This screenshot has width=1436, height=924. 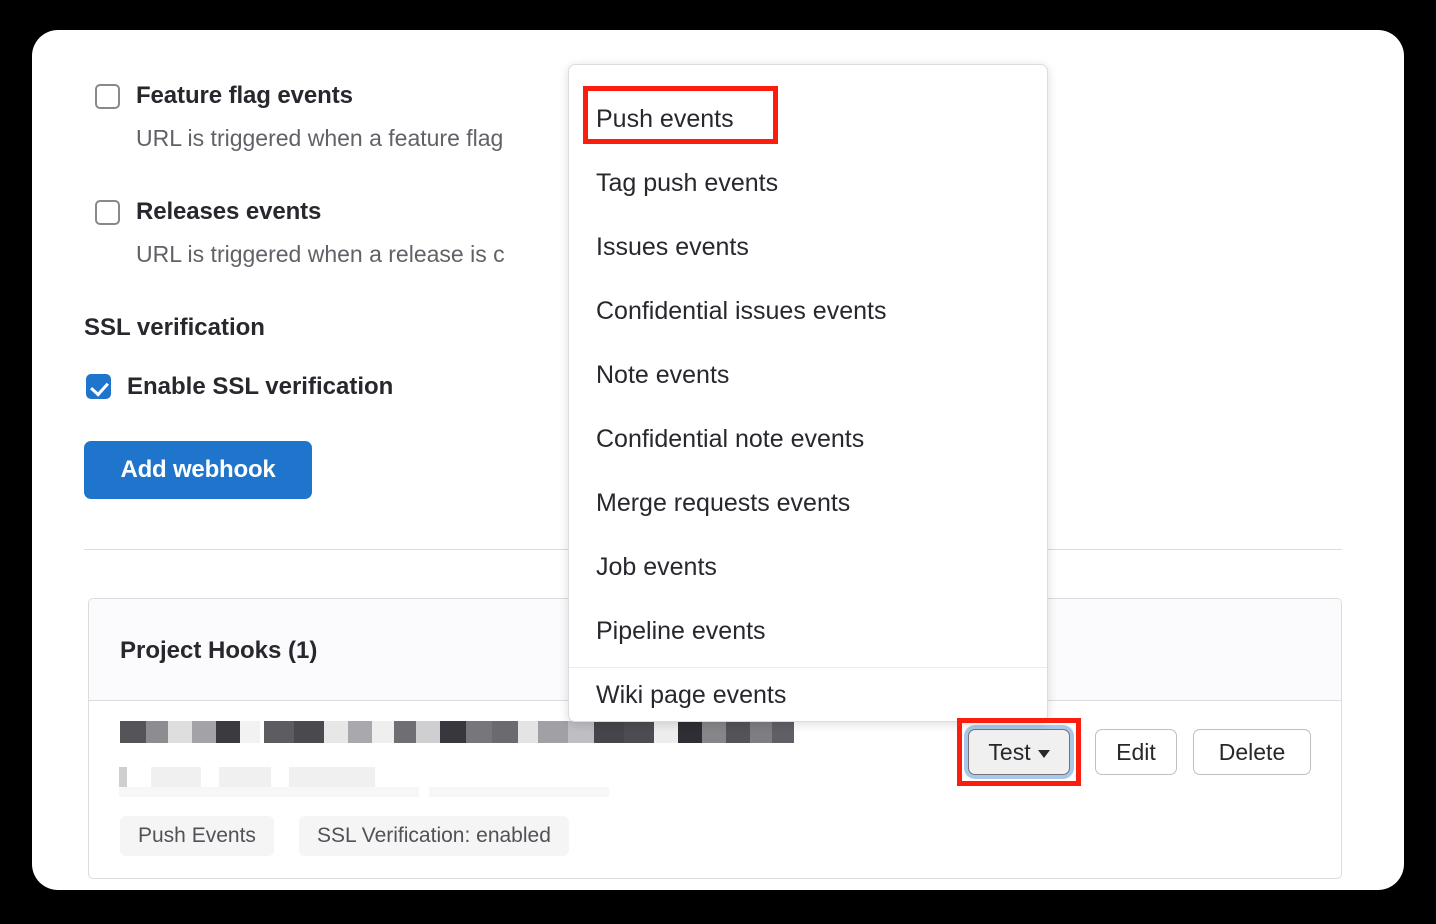 I want to click on dropdown-item-confidential-issues-events: Confidential issues events, so click(x=808, y=311).